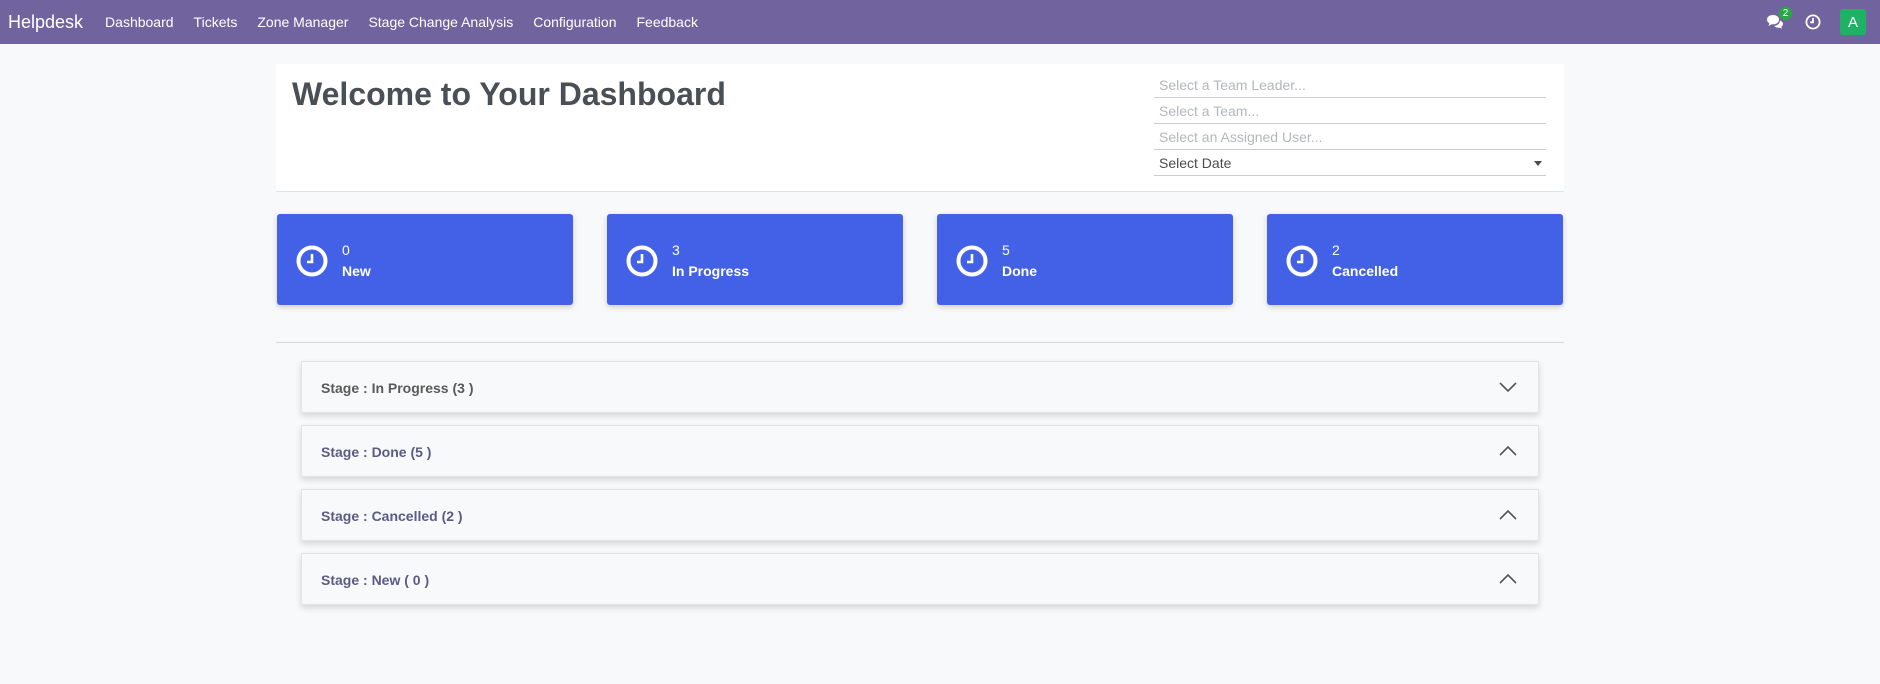 This screenshot has width=1880, height=684. I want to click on card-in-progress: 3 In Progress, so click(755, 259).